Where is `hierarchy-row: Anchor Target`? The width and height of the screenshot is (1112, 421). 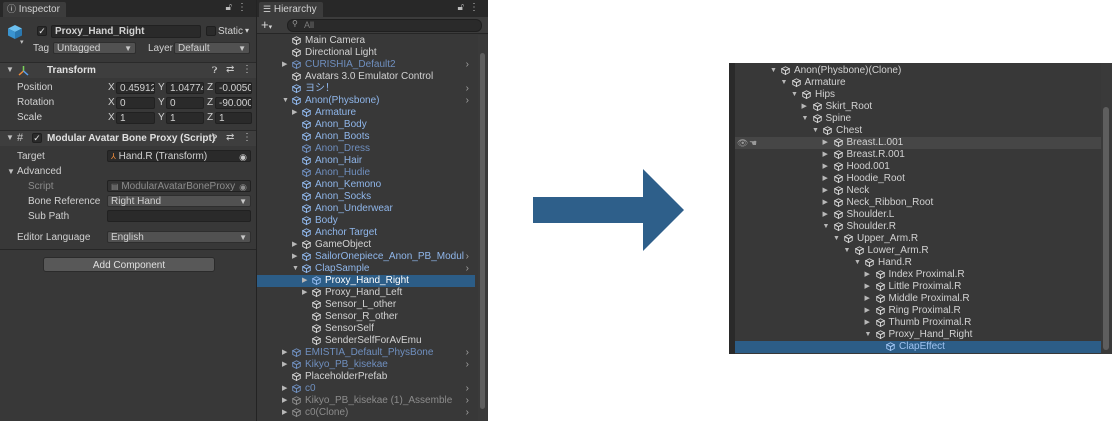
hierarchy-row: Anchor Target is located at coordinates (366, 233).